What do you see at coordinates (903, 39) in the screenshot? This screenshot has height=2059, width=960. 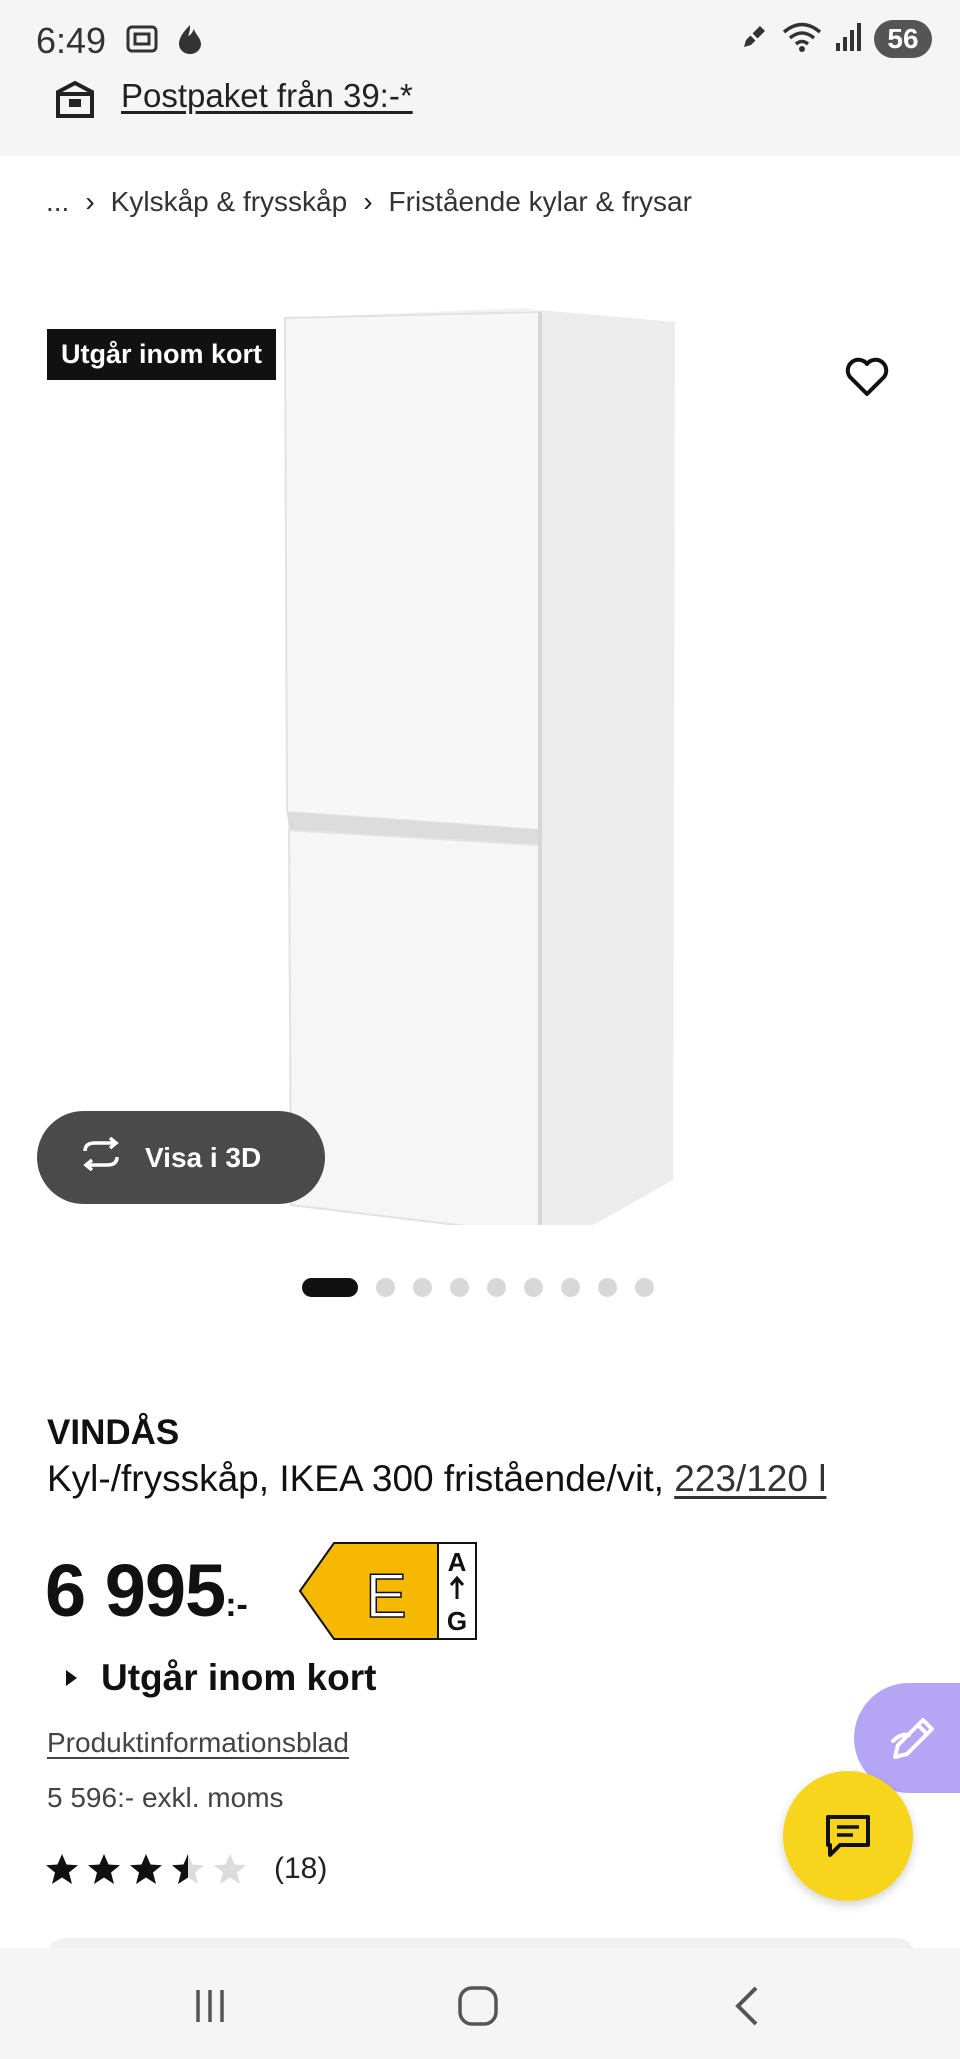 I see `battery-indicator: 56` at bounding box center [903, 39].